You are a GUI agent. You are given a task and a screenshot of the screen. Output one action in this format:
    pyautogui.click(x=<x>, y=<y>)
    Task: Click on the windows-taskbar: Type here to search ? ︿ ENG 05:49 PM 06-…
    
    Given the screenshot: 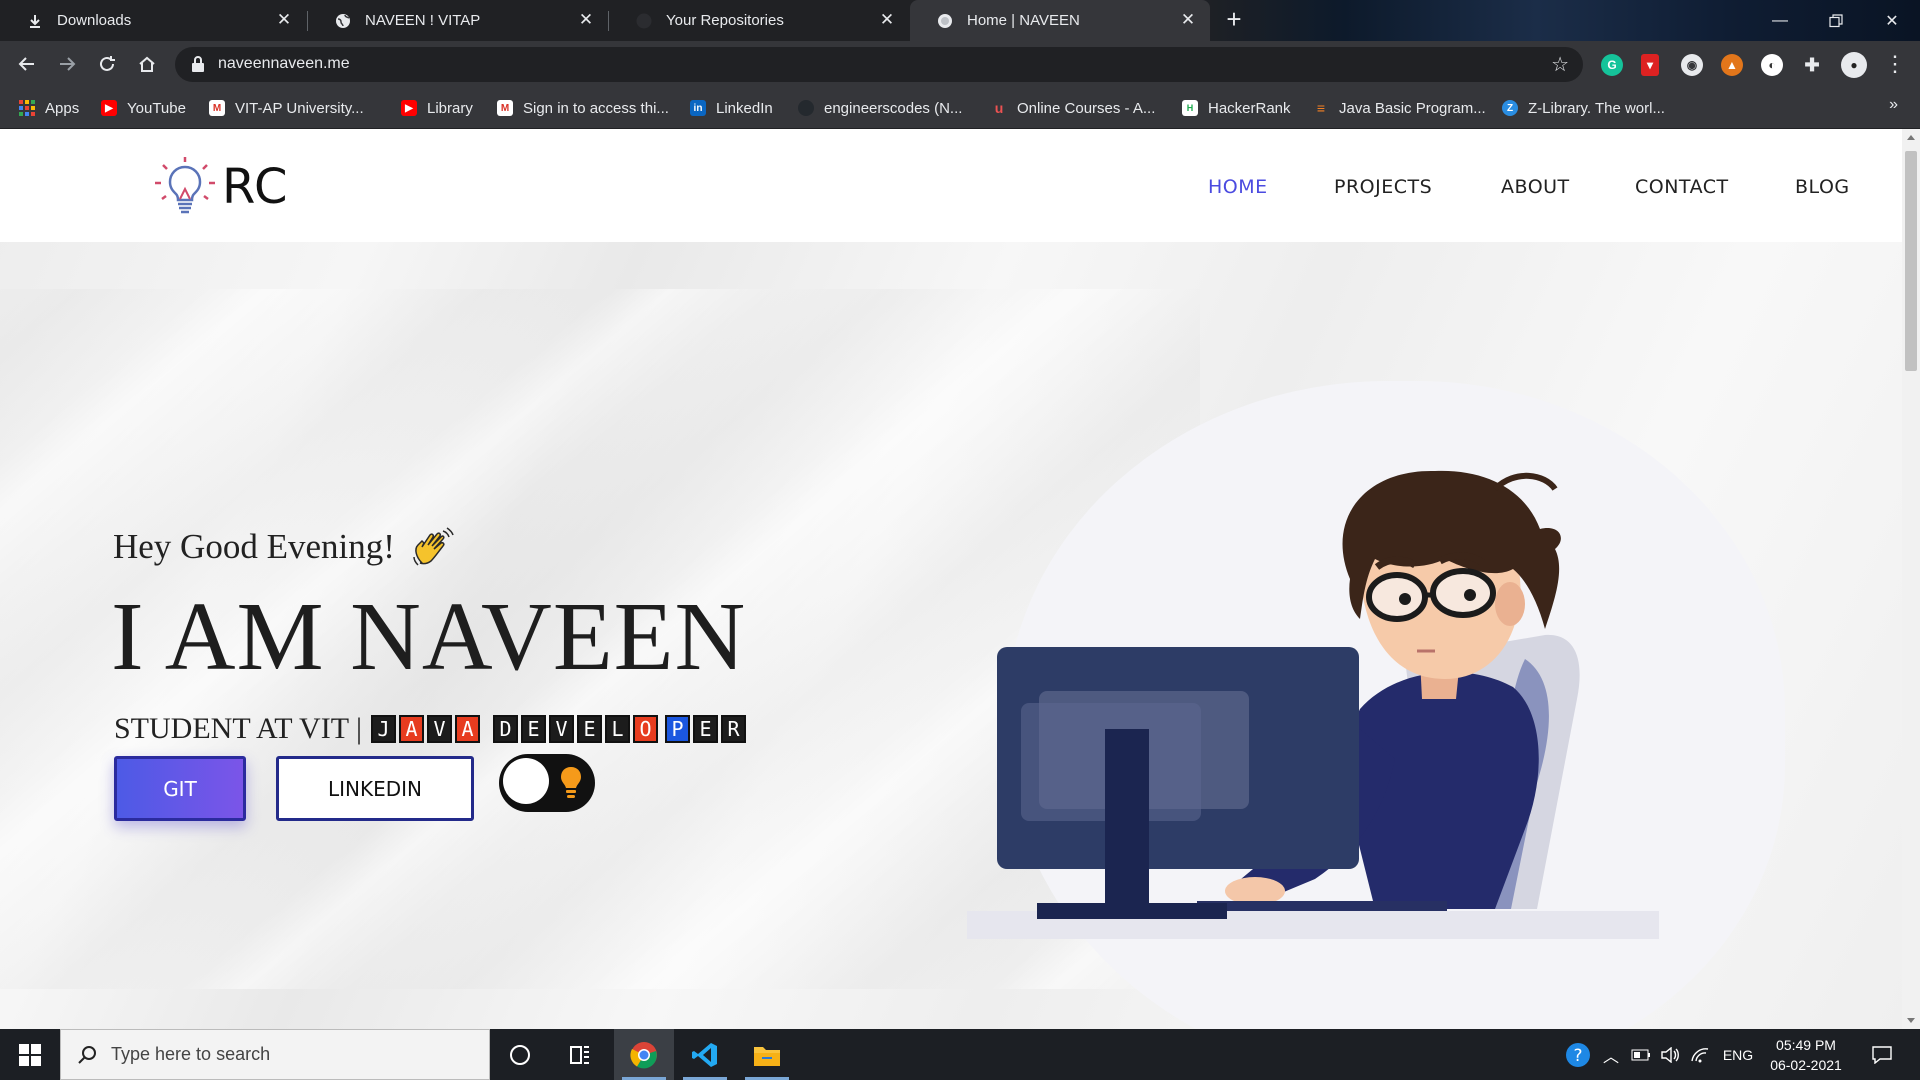 What is the action you would take?
    pyautogui.click(x=960, y=1054)
    